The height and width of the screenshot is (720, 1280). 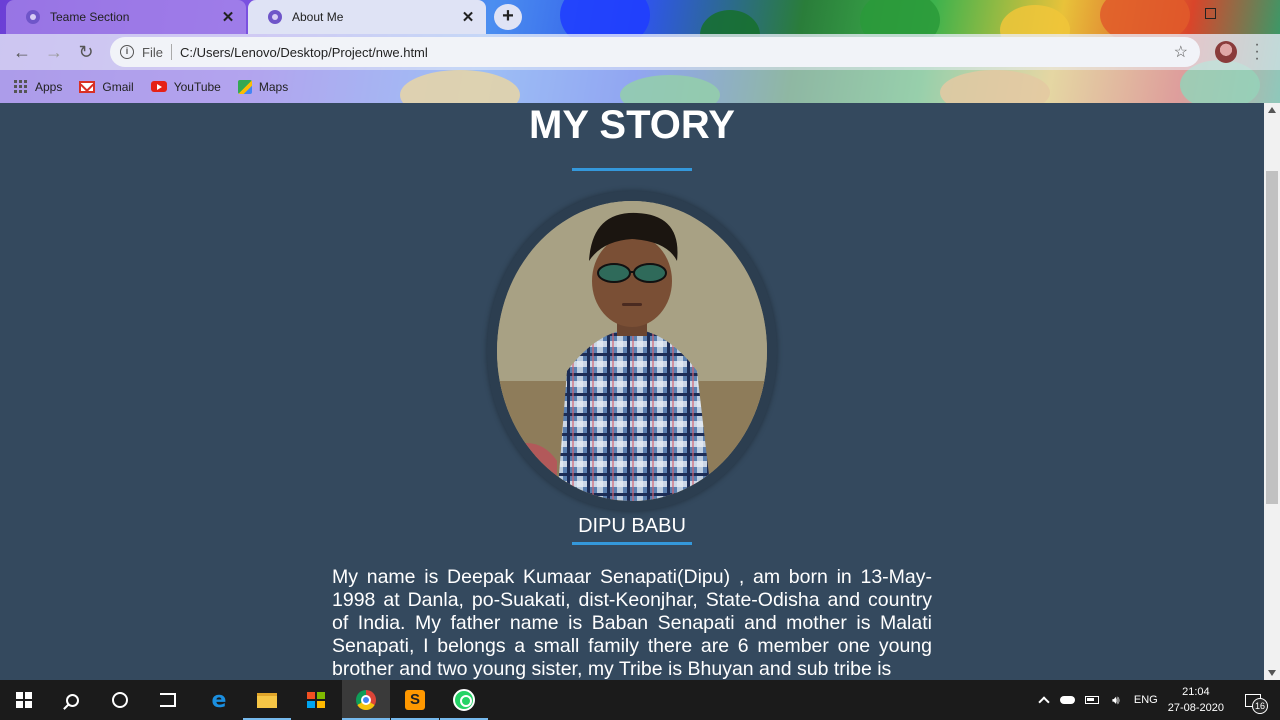 I want to click on task-view-icon, so click(x=168, y=700).